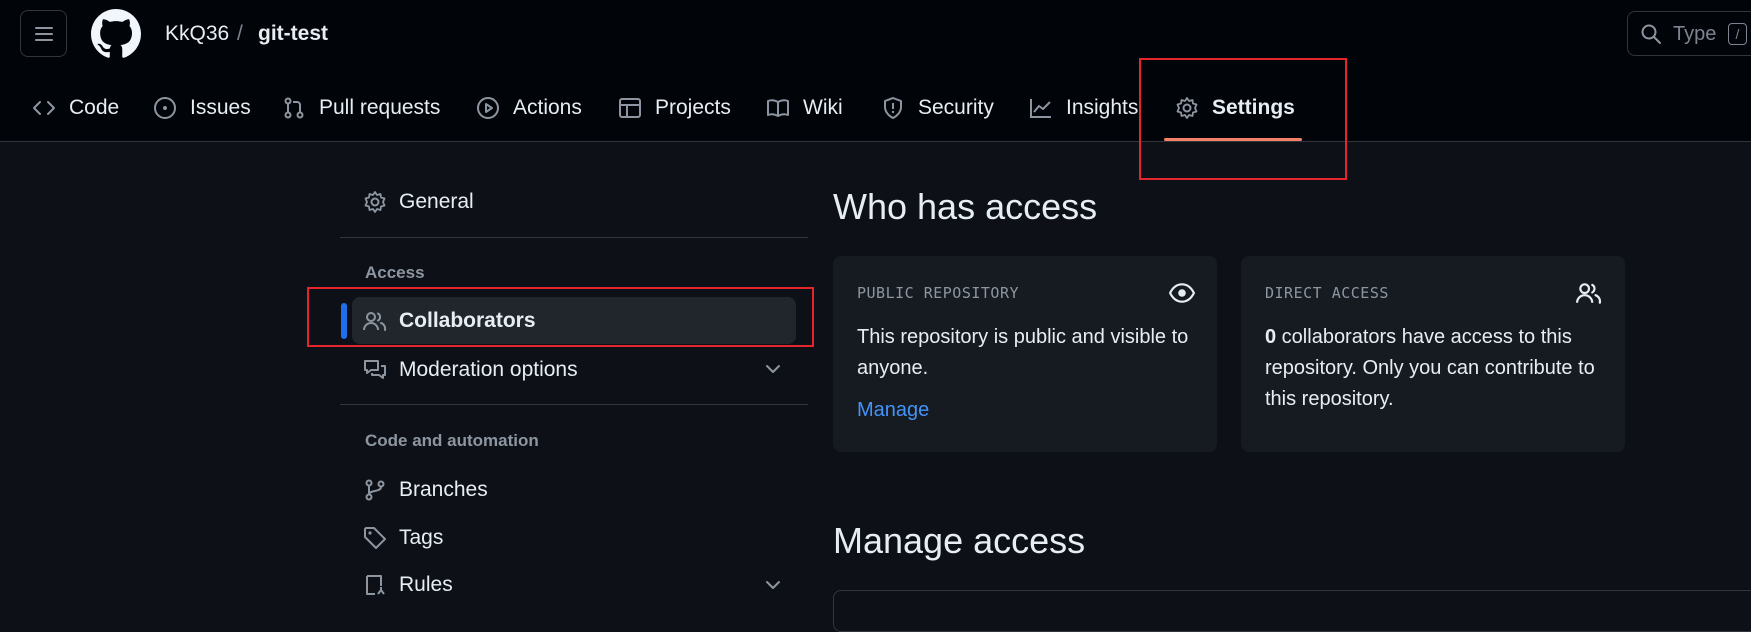 This screenshot has width=1751, height=632. What do you see at coordinates (344, 321) in the screenshot?
I see `selected-item-indicator` at bounding box center [344, 321].